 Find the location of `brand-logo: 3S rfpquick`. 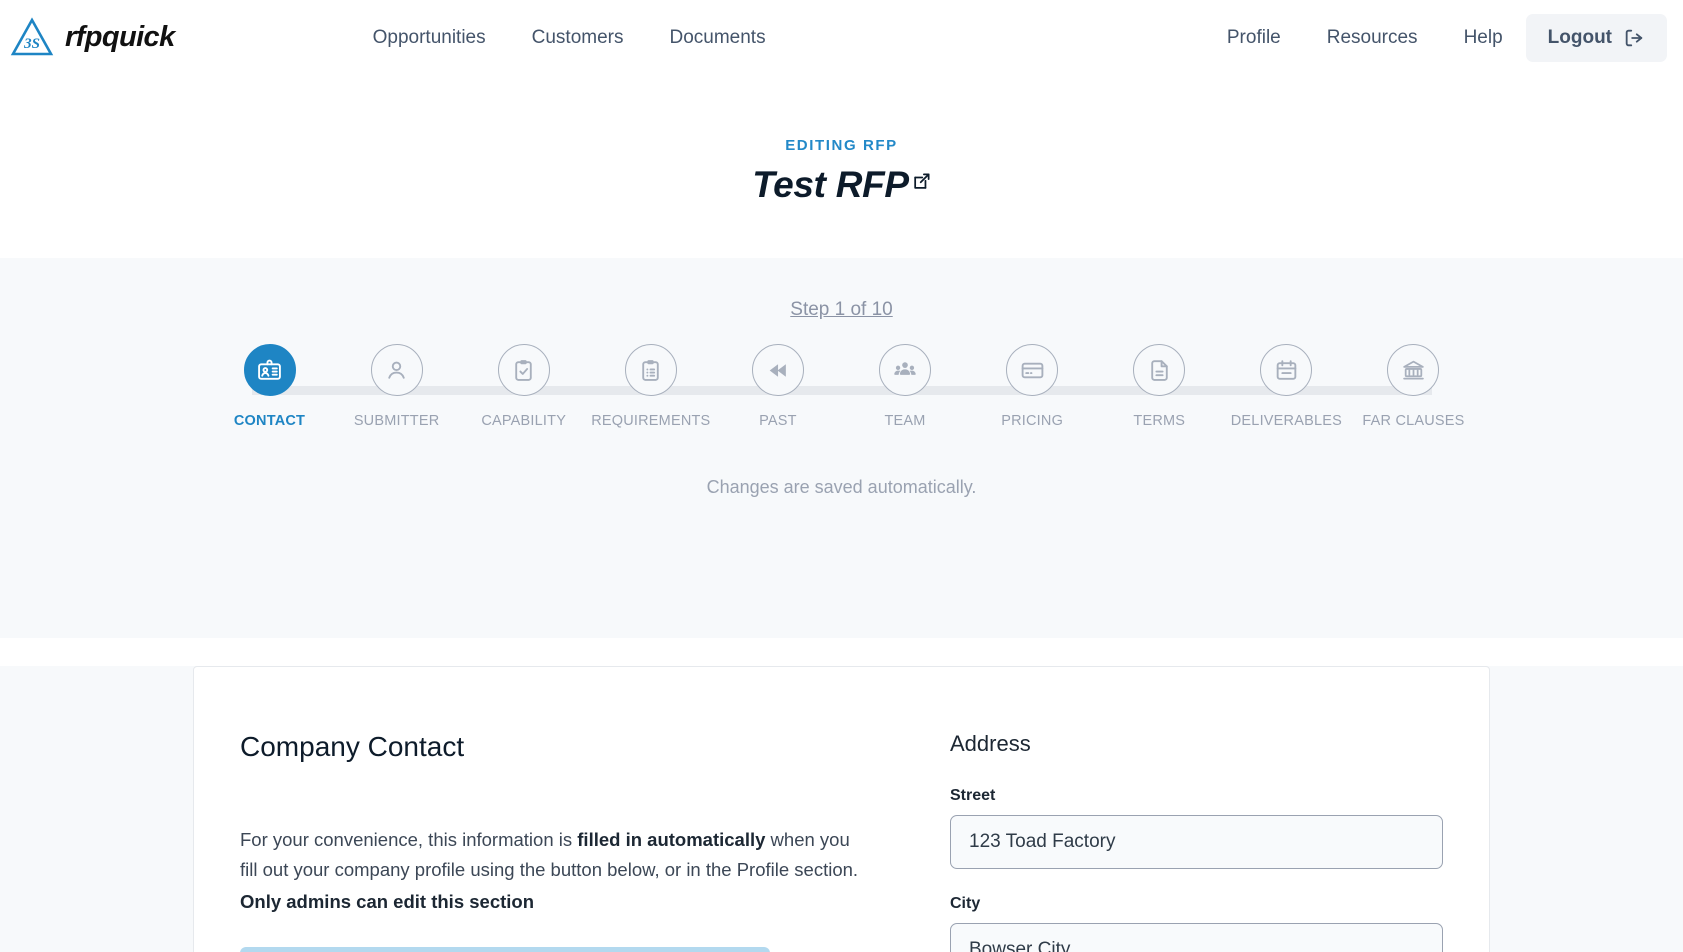

brand-logo: 3S rfpquick is located at coordinates (92, 38).